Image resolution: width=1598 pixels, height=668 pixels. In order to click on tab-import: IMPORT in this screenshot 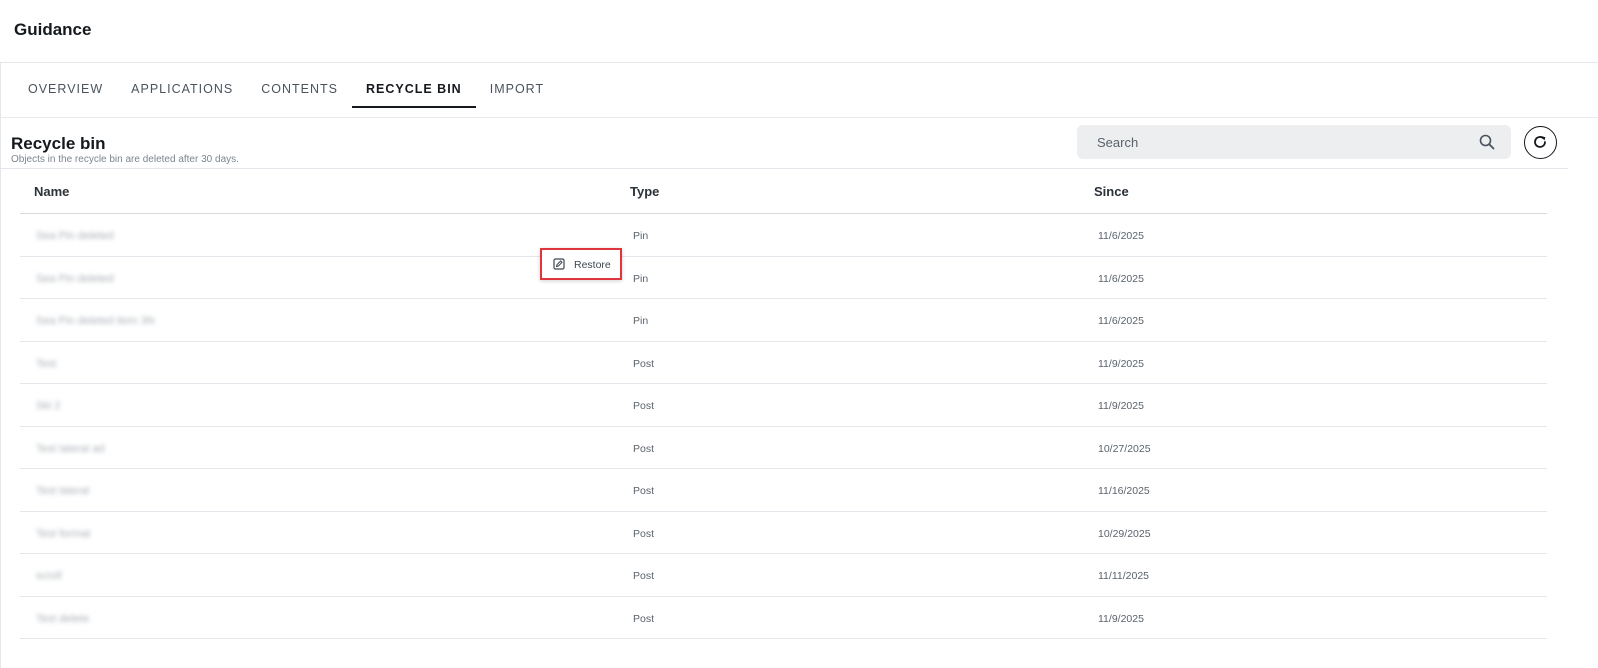, I will do `click(517, 90)`.